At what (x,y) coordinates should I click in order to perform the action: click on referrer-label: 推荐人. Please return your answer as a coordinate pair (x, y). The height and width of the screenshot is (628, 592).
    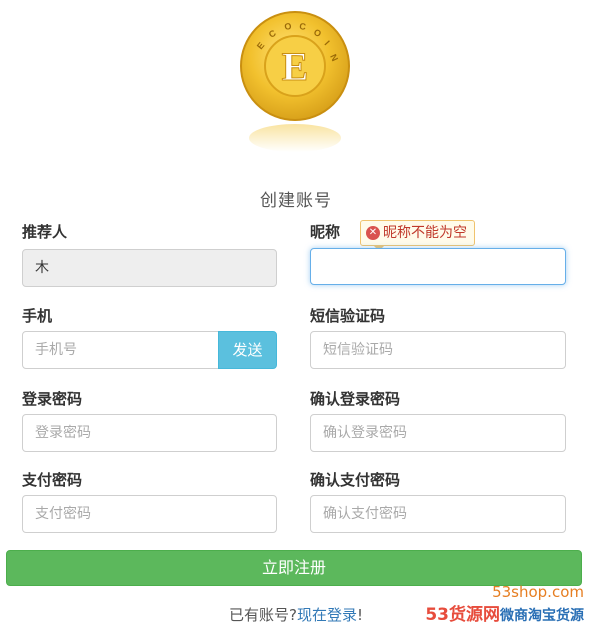
    Looking at the image, I should click on (45, 232).